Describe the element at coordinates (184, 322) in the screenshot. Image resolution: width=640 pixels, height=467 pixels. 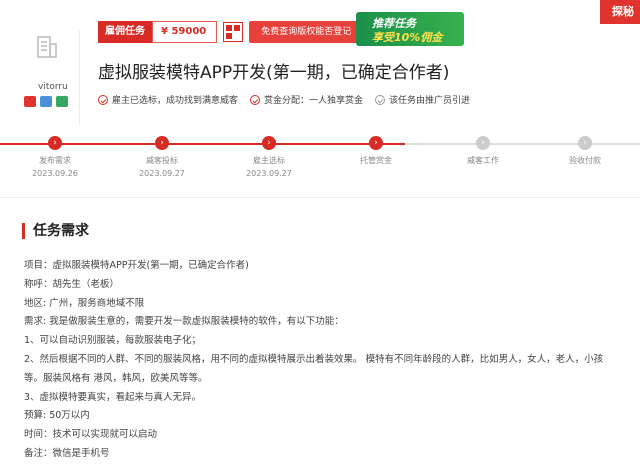
I see `requirement-line: 需求: 我是做服装生意的，需要开发一款虚拟服装模特的软件，有以下功能：` at that location.